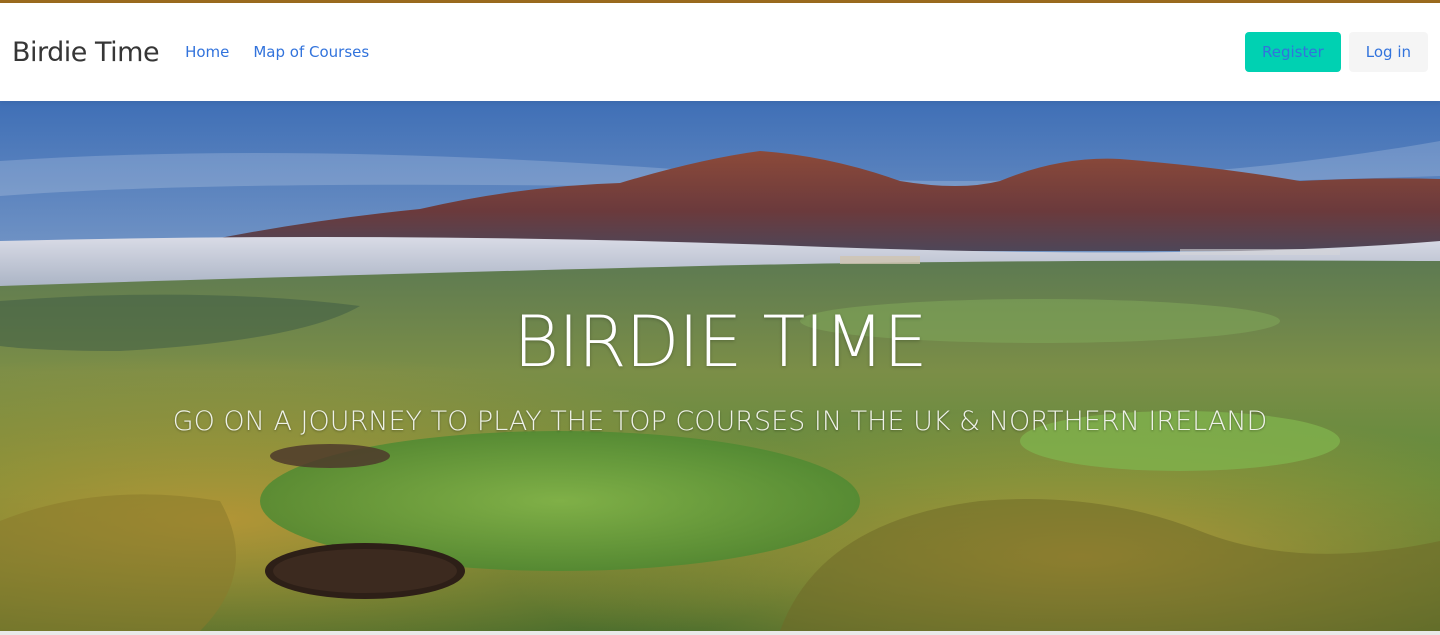 The width and height of the screenshot is (1440, 635). What do you see at coordinates (207, 52) in the screenshot?
I see `nav-link-home: Home` at bounding box center [207, 52].